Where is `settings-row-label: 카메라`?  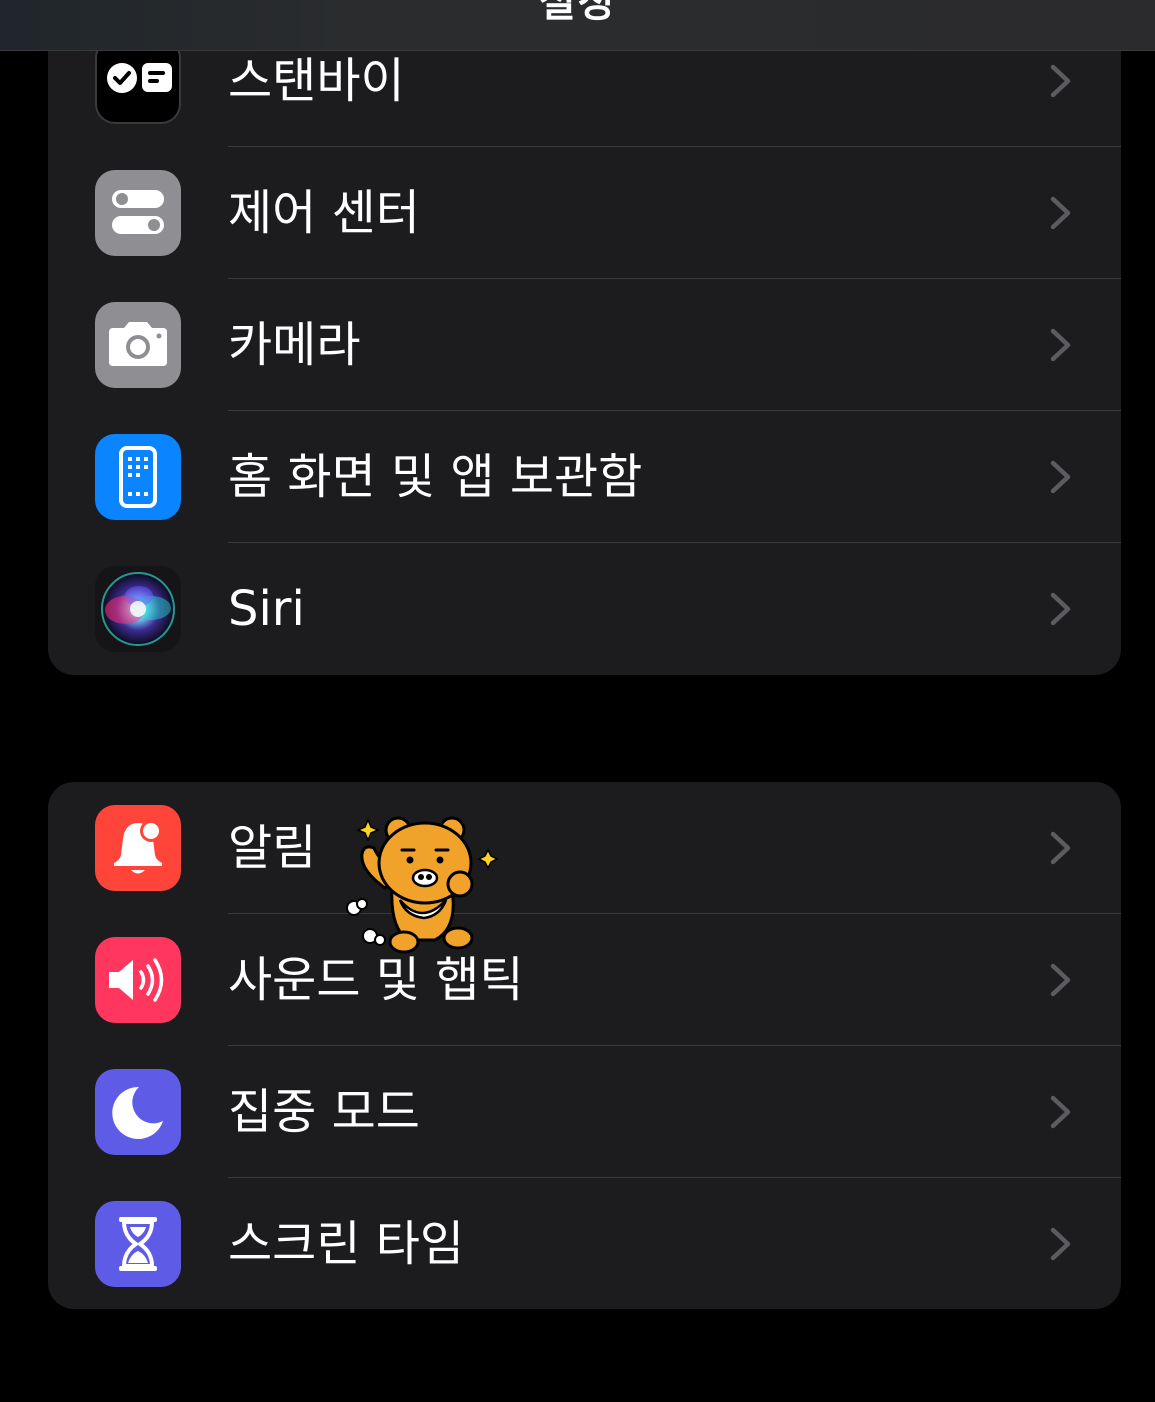
settings-row-label: 카메라 is located at coordinates (294, 345).